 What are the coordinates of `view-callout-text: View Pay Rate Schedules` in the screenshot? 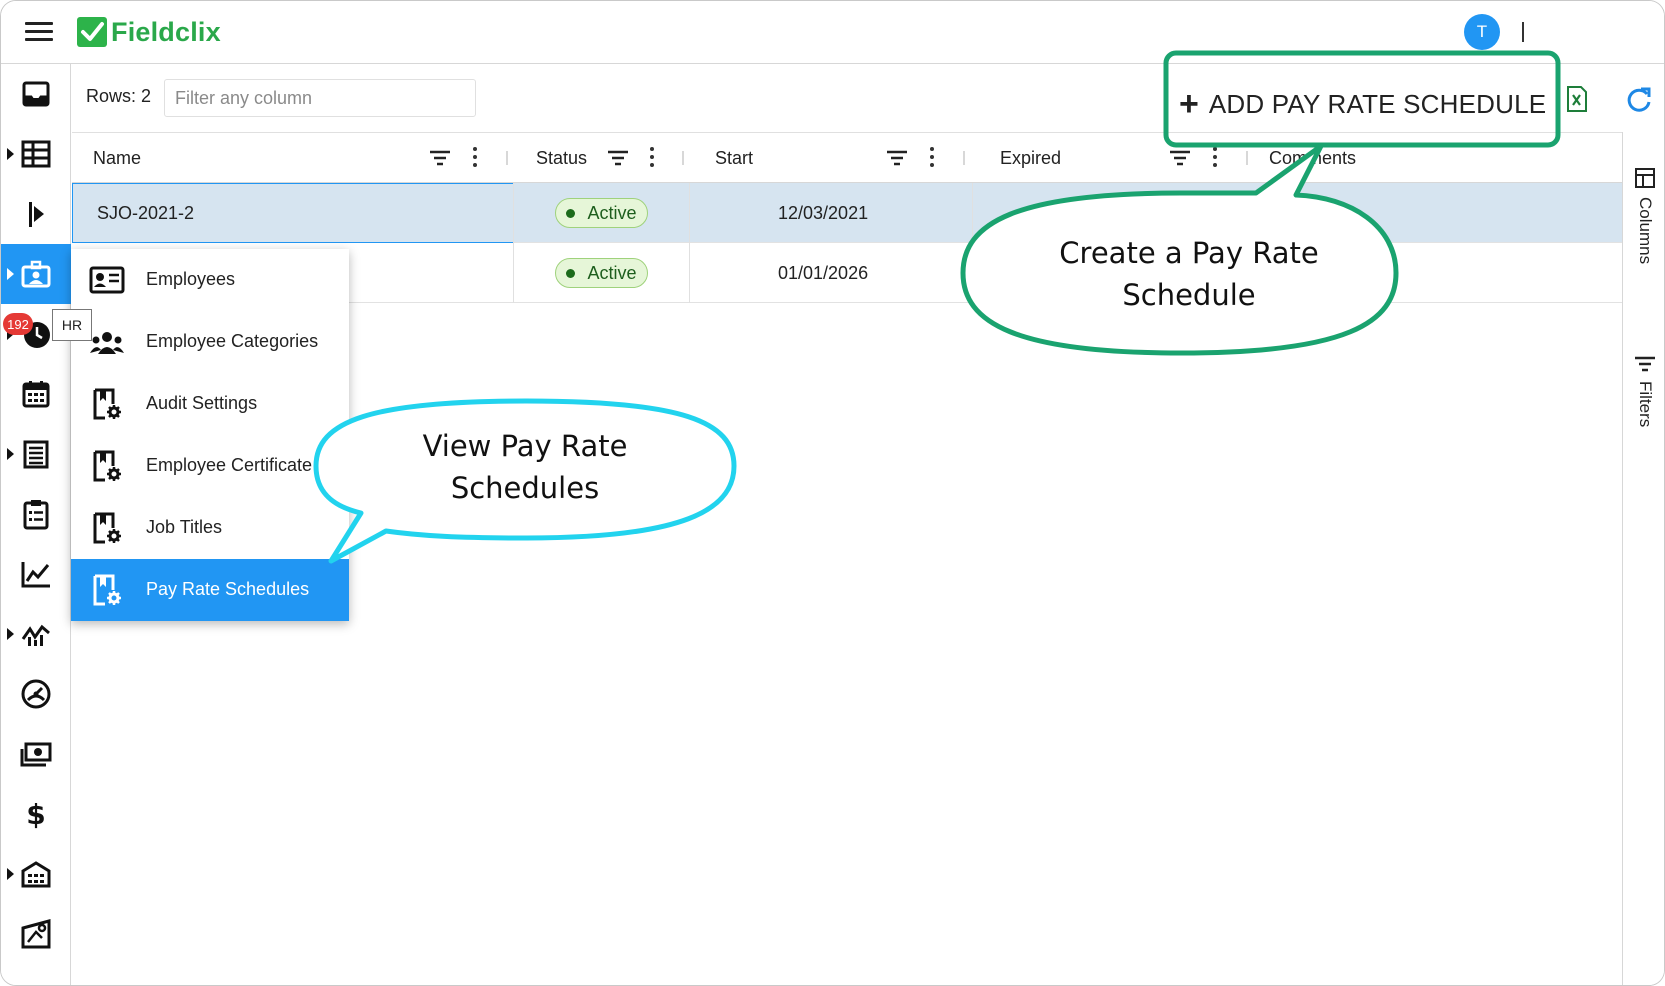 It's located at (525, 467).